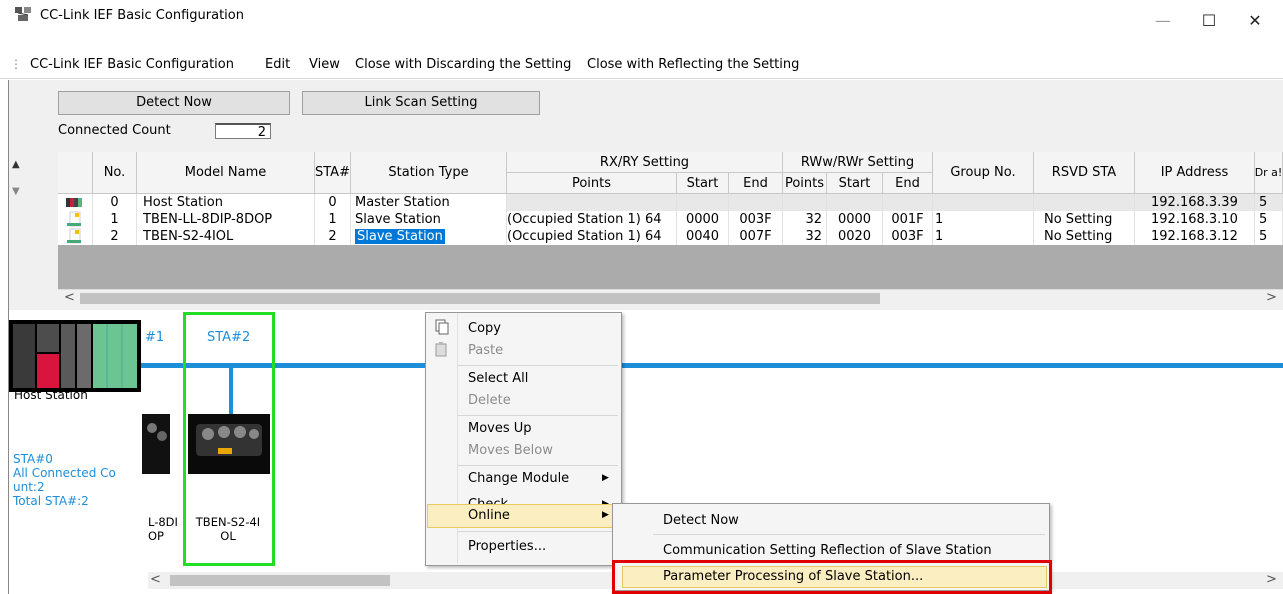 The image size is (1283, 594). I want to click on slave2-label: TBEN-S2-4I OL, so click(228, 529).